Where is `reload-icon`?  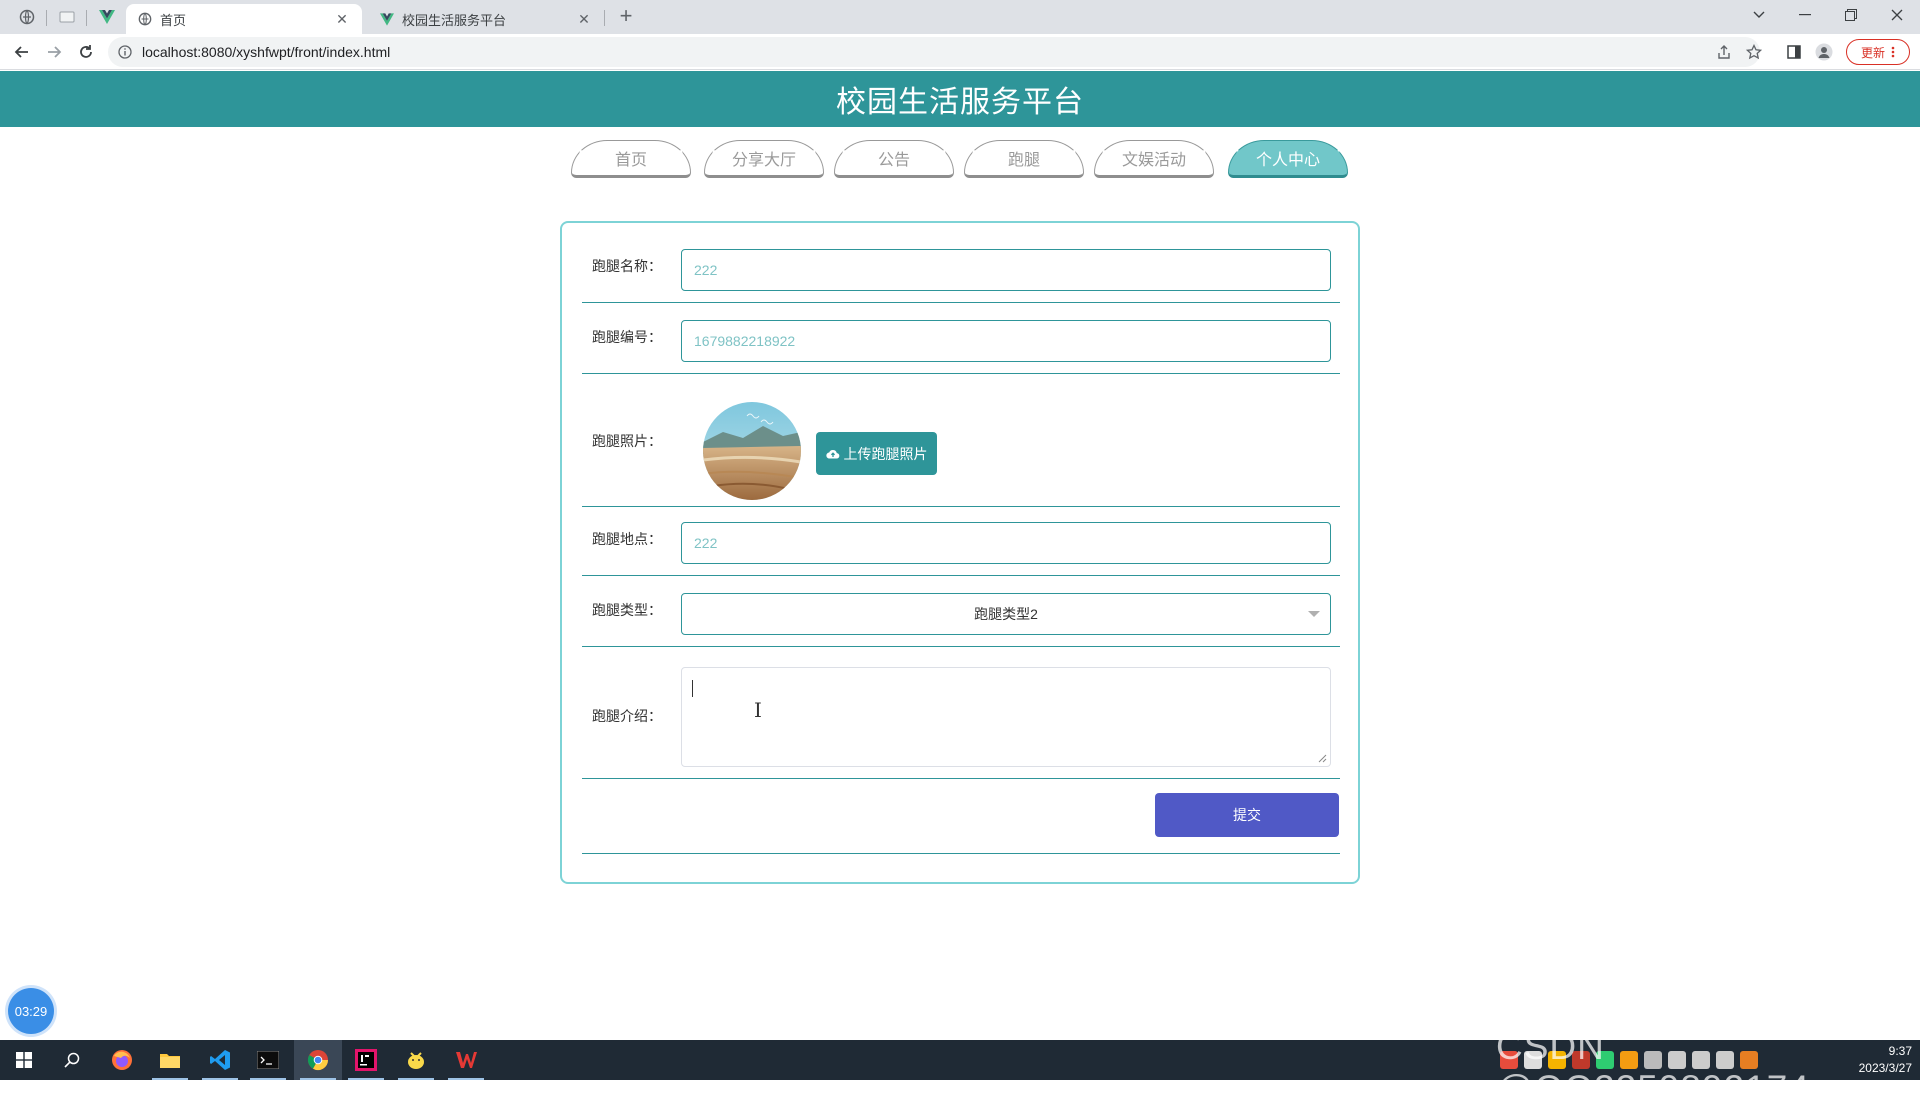 reload-icon is located at coordinates (86, 51).